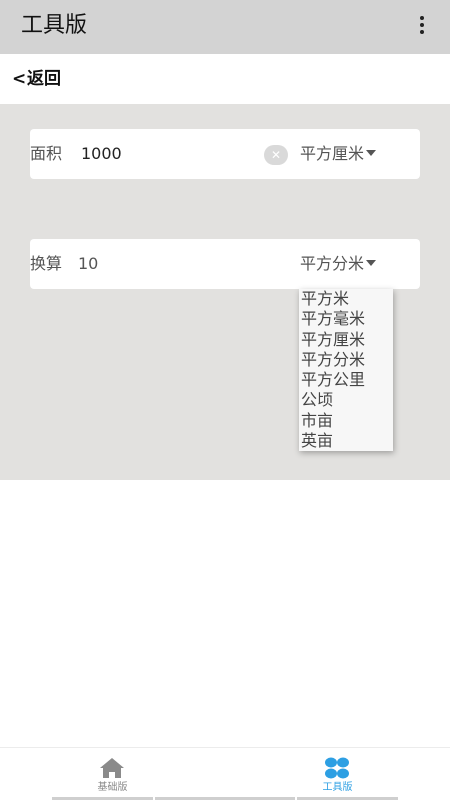 The height and width of the screenshot is (801, 450). I want to click on dropdown-option: 公顷, so click(346, 400).